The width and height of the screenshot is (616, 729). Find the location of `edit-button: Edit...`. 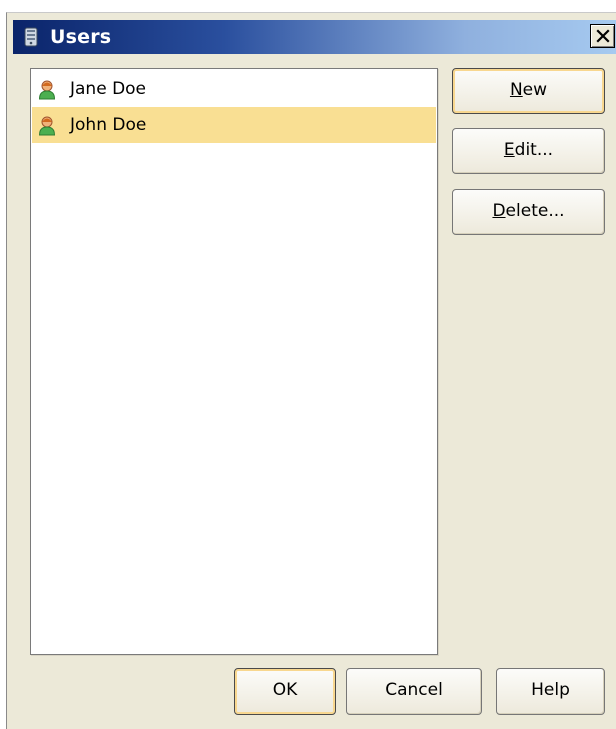

edit-button: Edit... is located at coordinates (528, 151).